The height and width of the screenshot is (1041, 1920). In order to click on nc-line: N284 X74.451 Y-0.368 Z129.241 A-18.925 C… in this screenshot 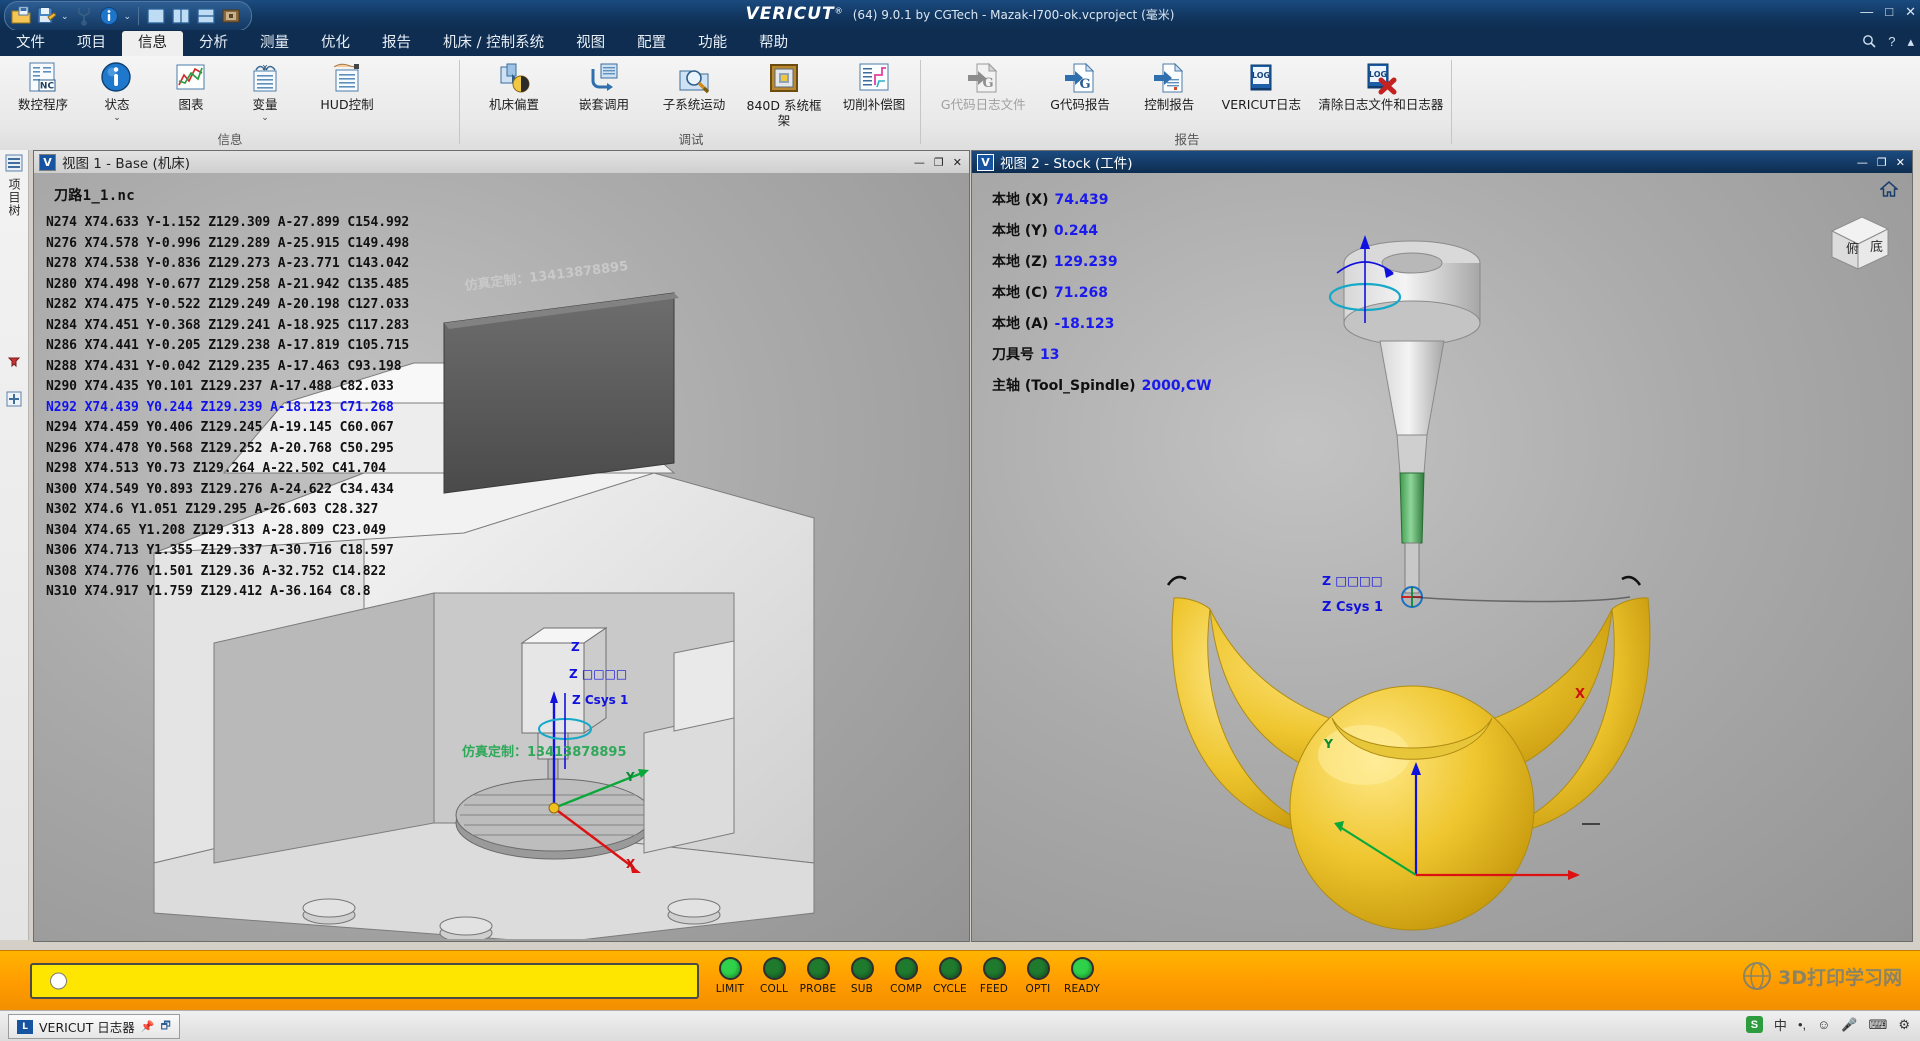, I will do `click(227, 326)`.